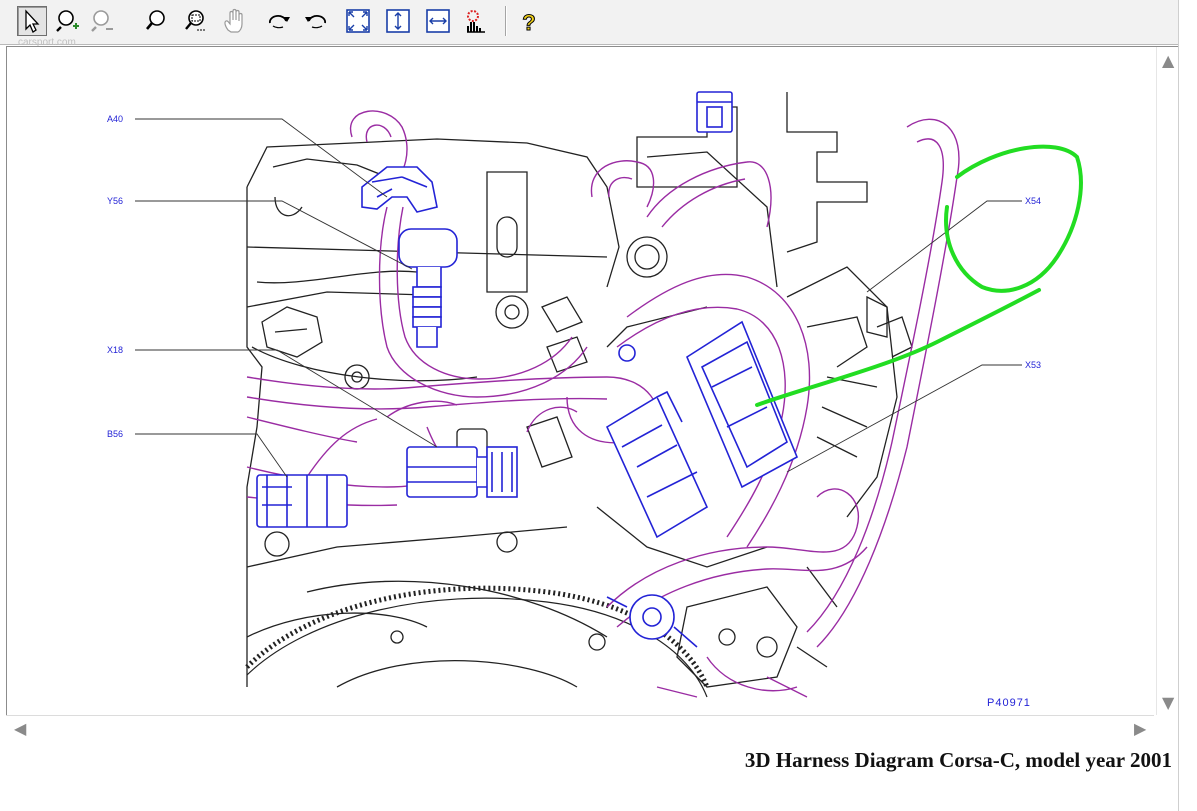 This screenshot has height=811, width=1197. Describe the element at coordinates (1168, 703) in the screenshot. I see `scroll-down-arrow-icon: ▼` at that location.